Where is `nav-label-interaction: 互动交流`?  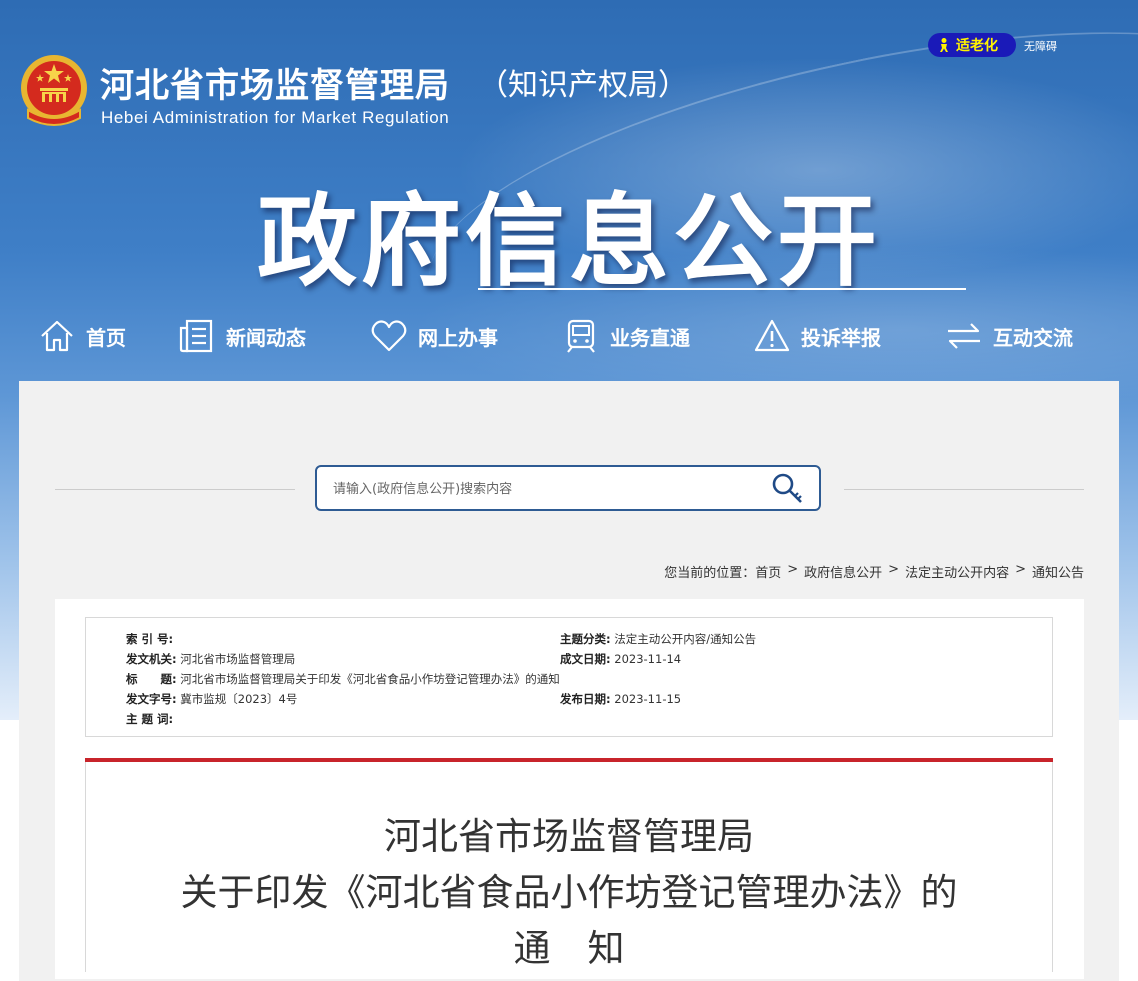
nav-label-interaction: 互动交流 is located at coordinates (1033, 337).